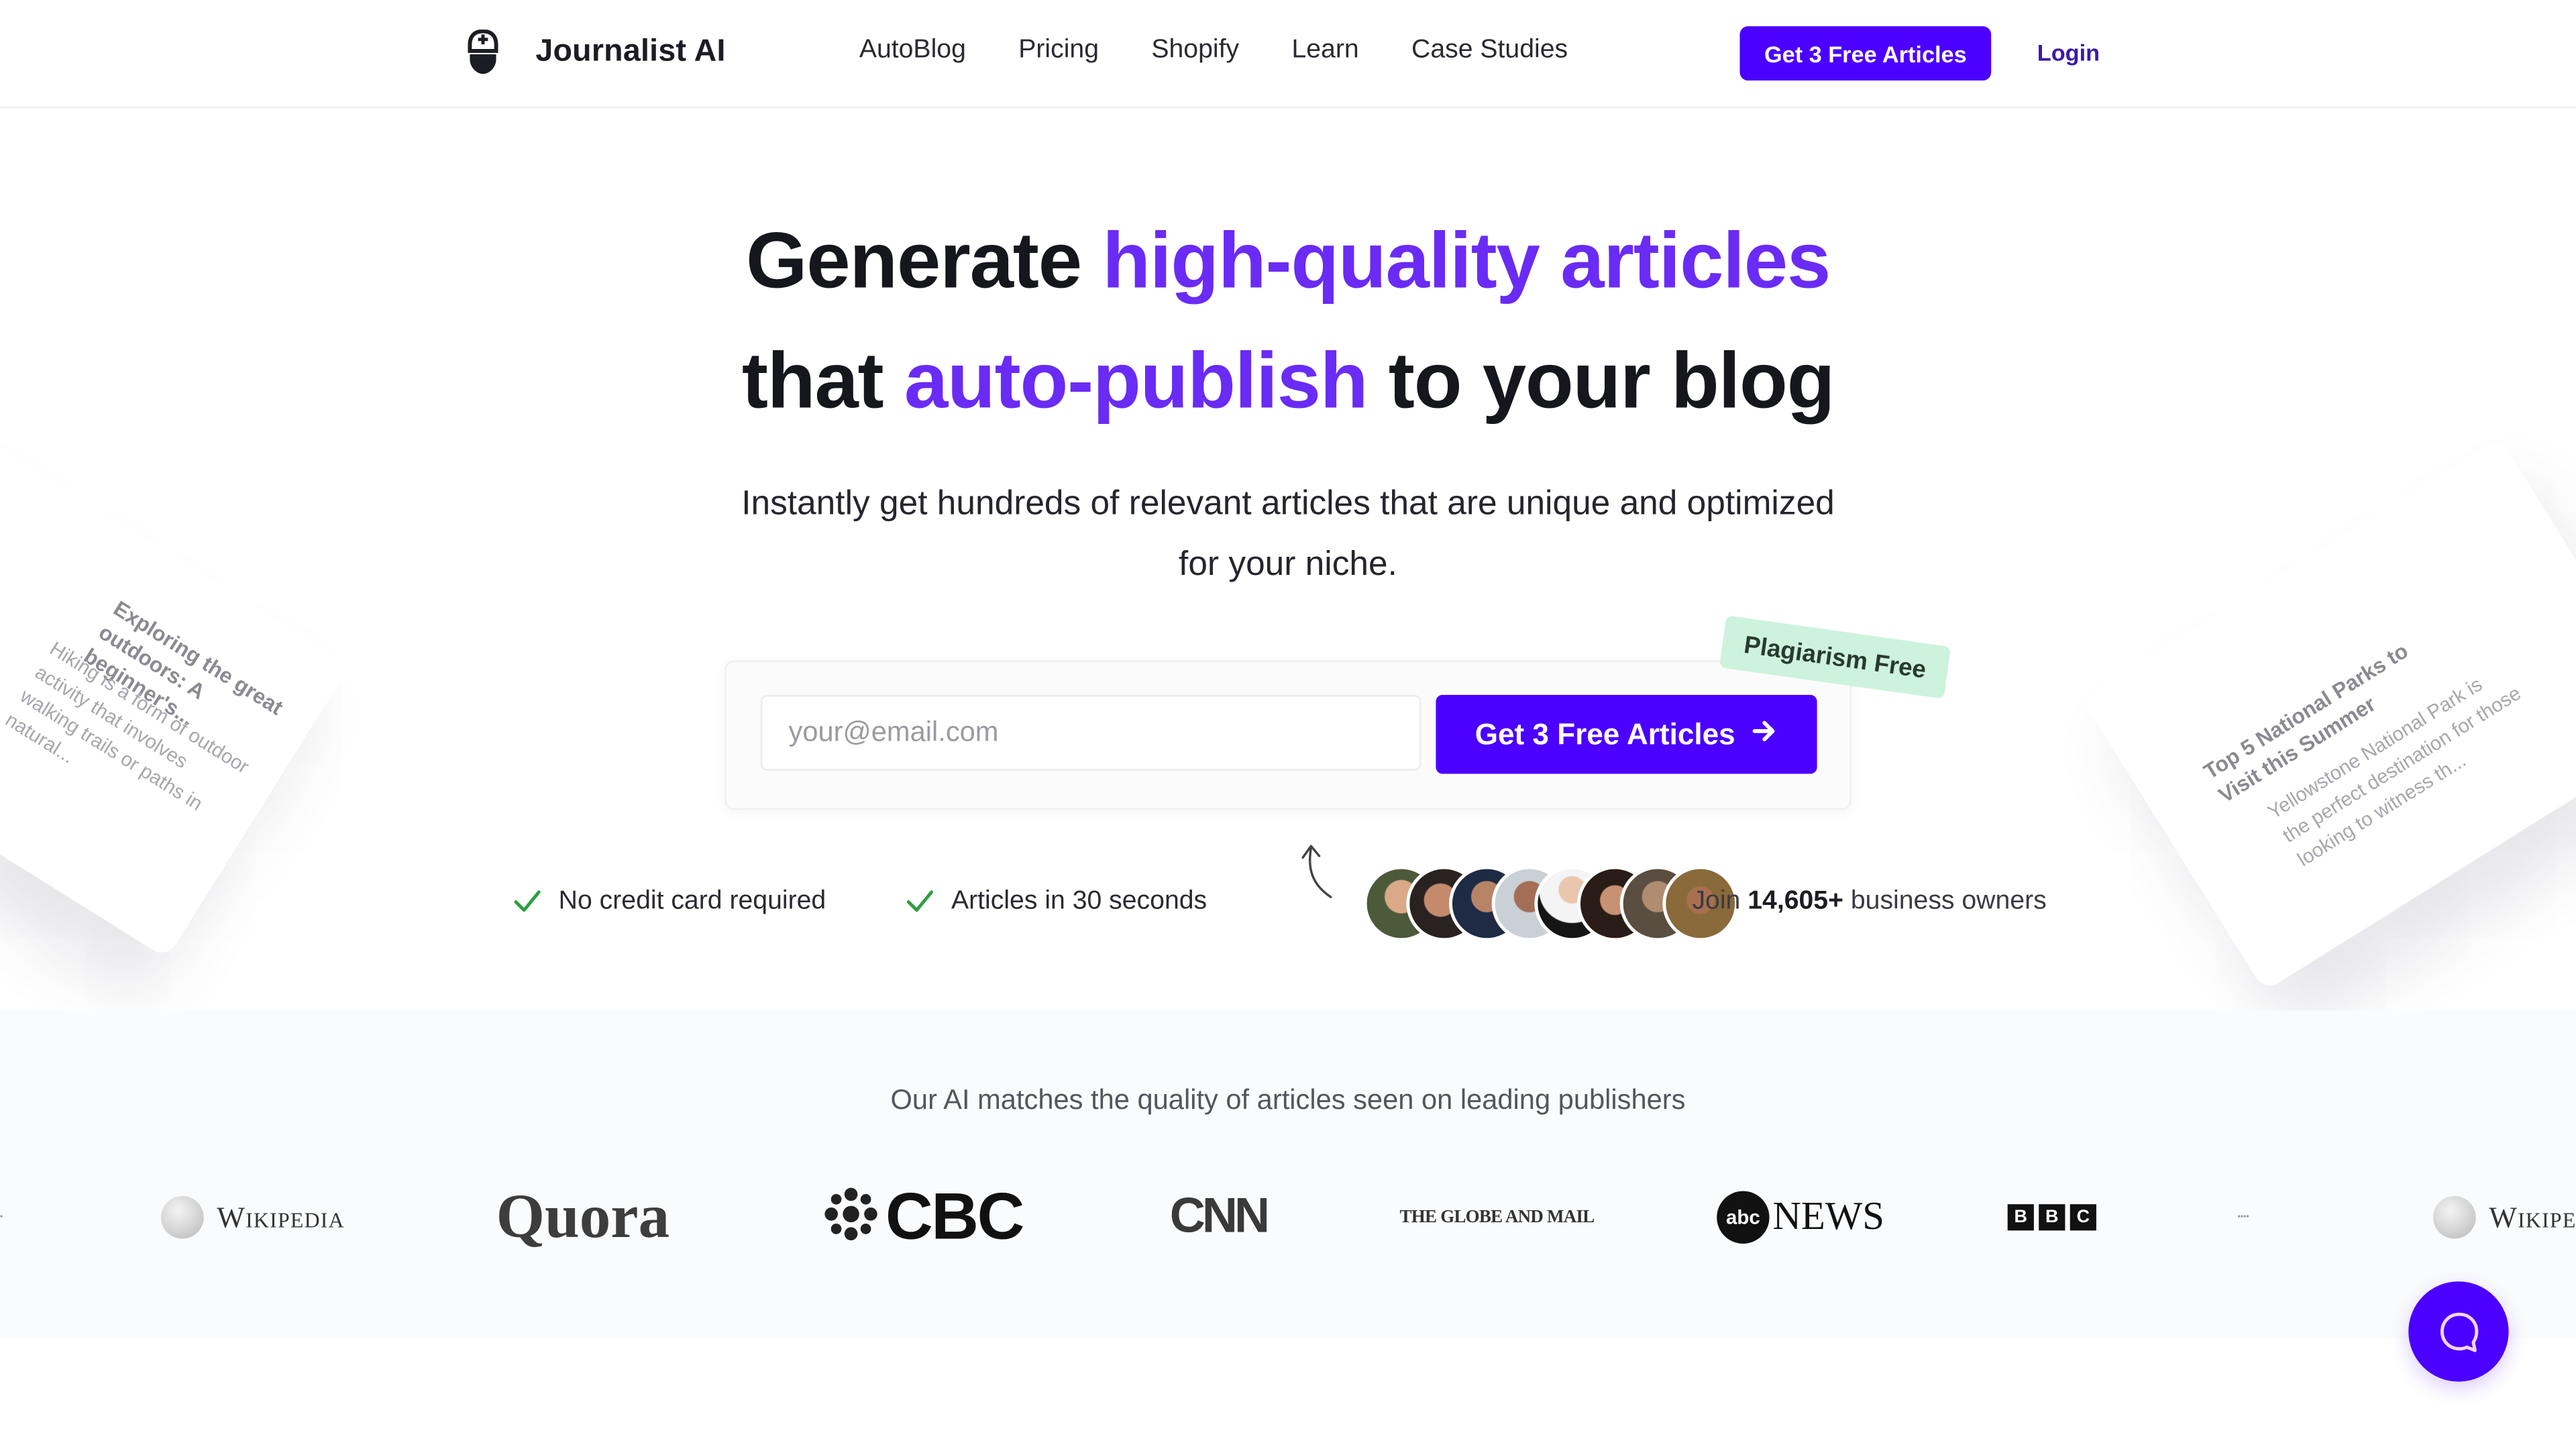  I want to click on logo-cnn: CNN, so click(1219, 1216).